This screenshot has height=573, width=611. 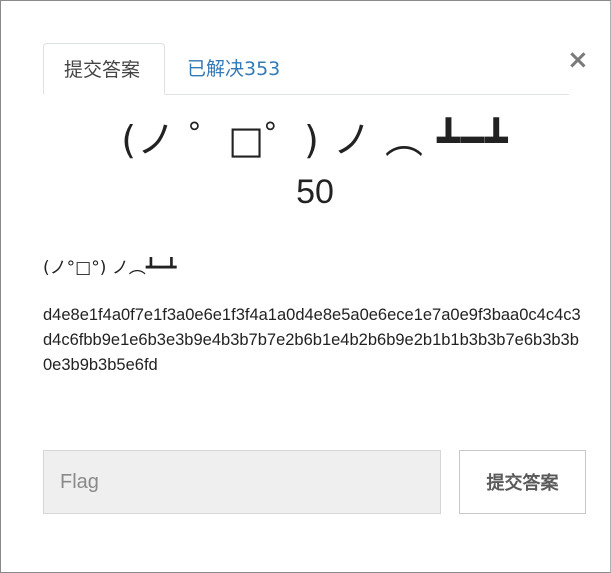 I want to click on submit-flag-button: 提交答案, so click(x=522, y=482).